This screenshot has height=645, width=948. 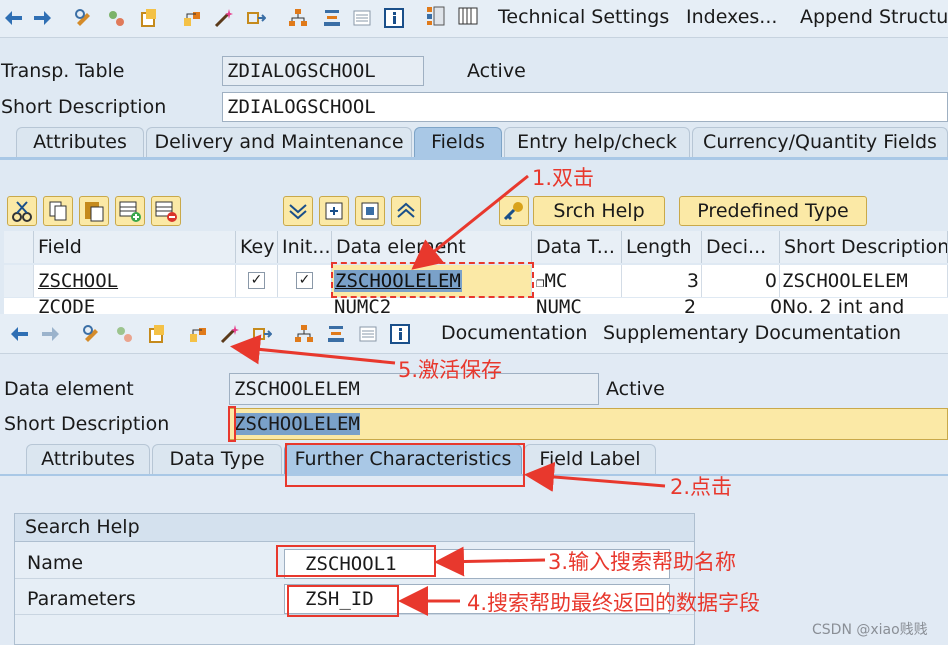 I want to click on annotation-step-1: 1.双击, so click(x=563, y=178).